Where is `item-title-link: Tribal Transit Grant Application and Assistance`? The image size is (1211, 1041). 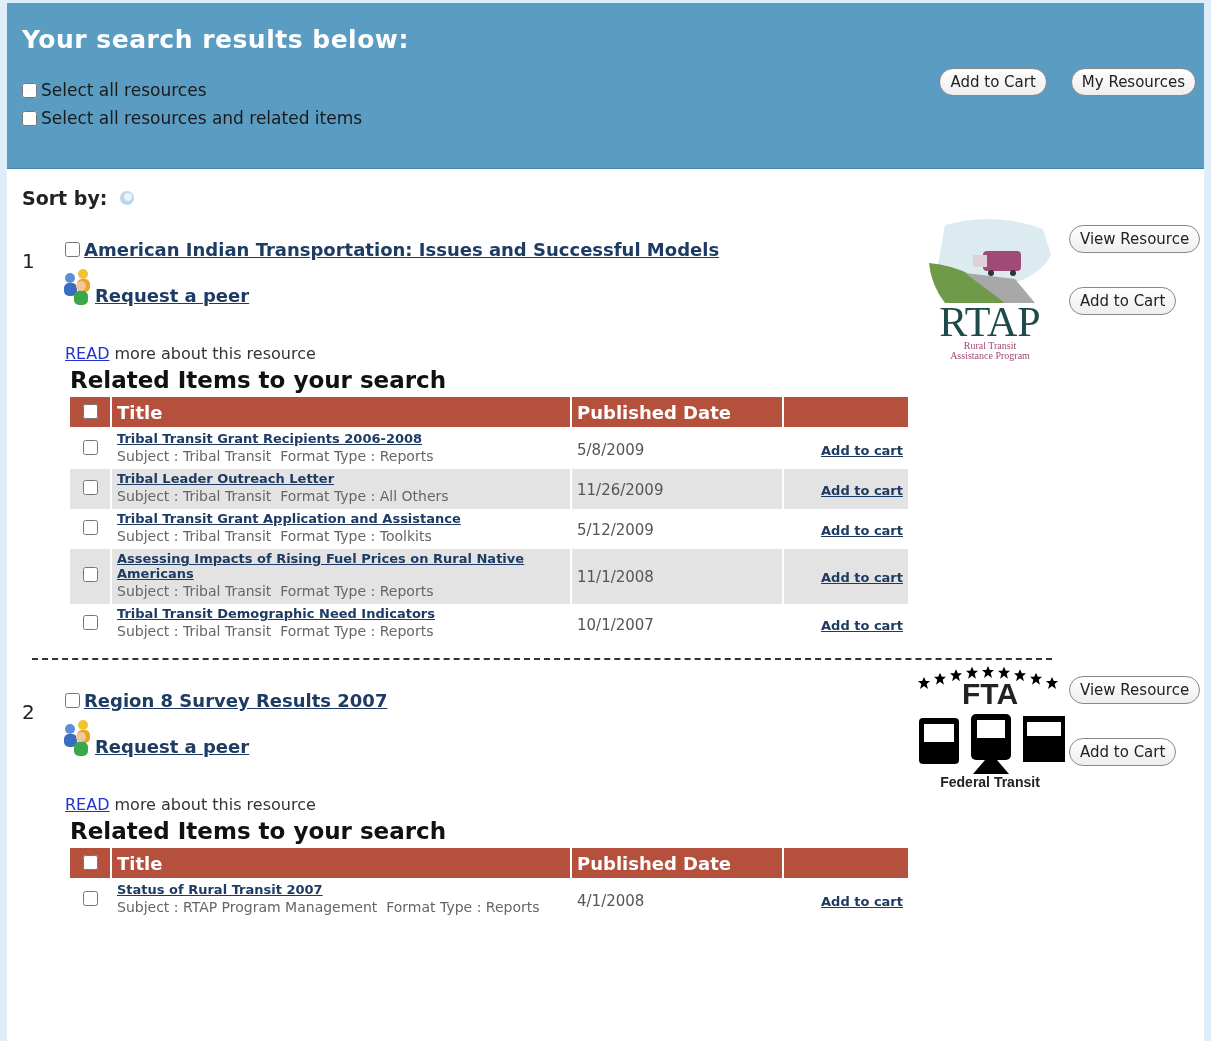
item-title-link: Tribal Transit Grant Application and Assistance is located at coordinates (341, 518).